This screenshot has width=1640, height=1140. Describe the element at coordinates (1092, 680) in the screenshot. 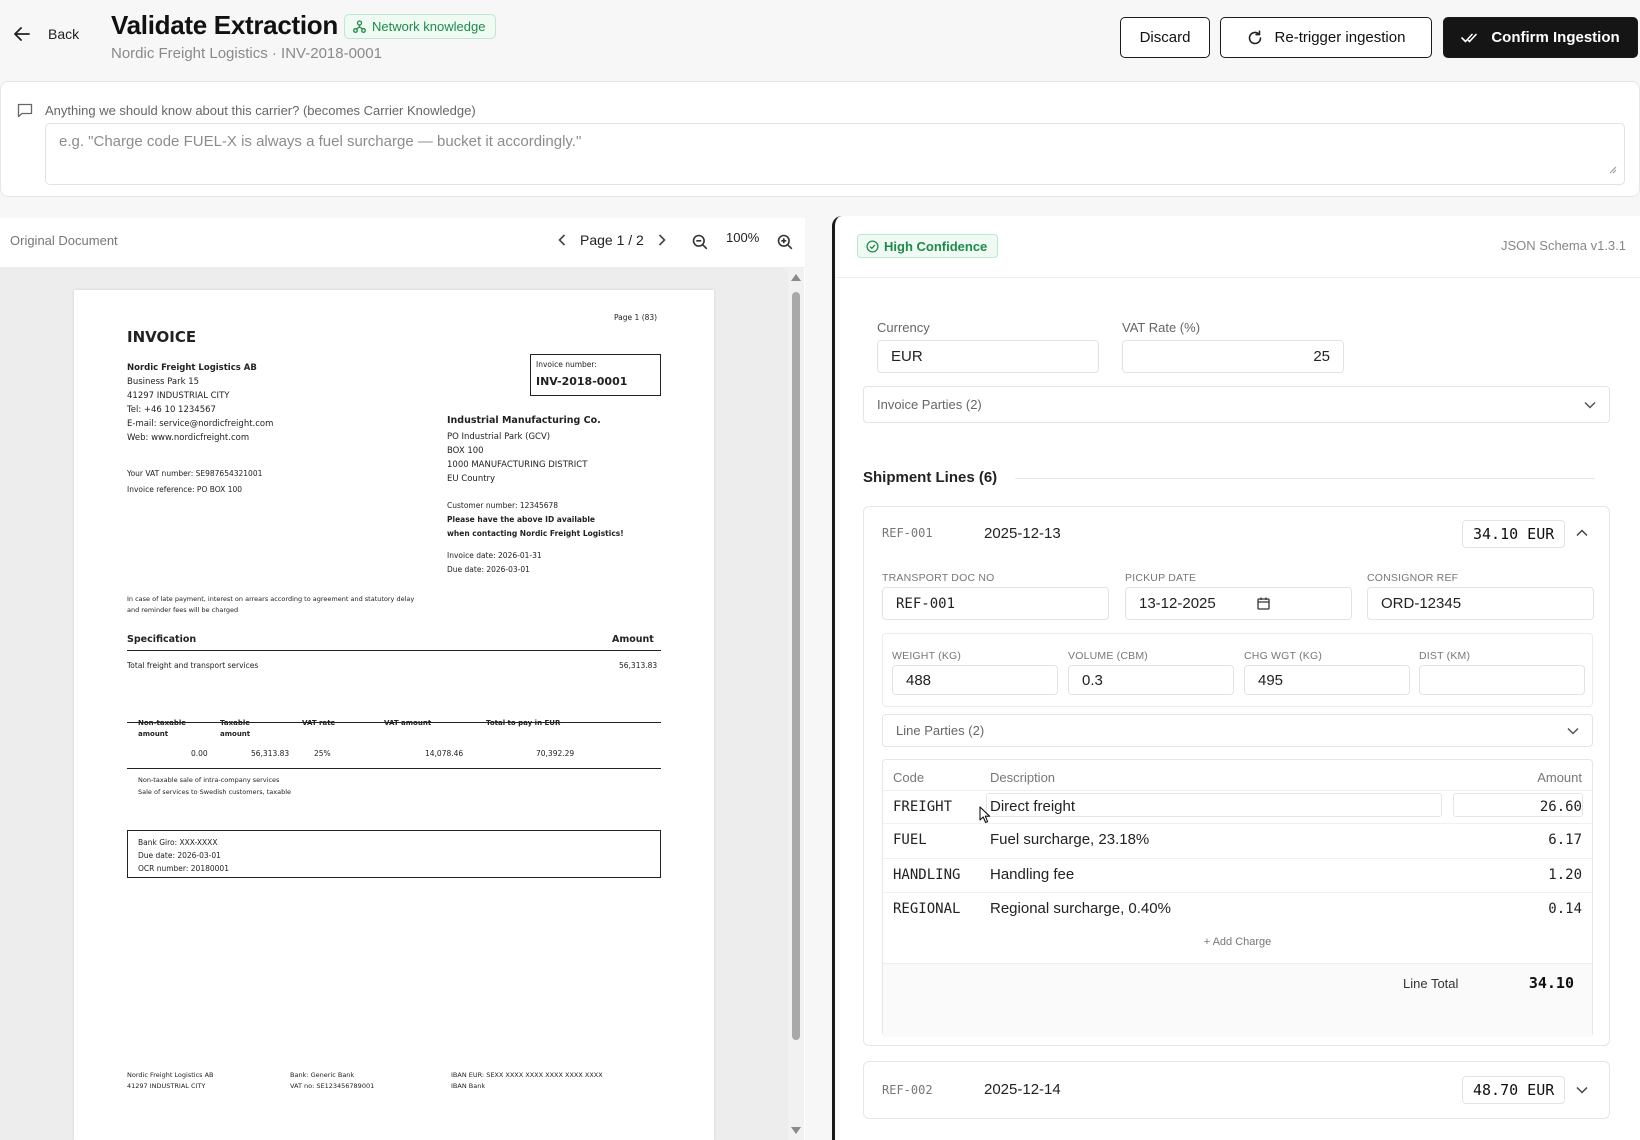

I see `volume-value: 0.3` at that location.